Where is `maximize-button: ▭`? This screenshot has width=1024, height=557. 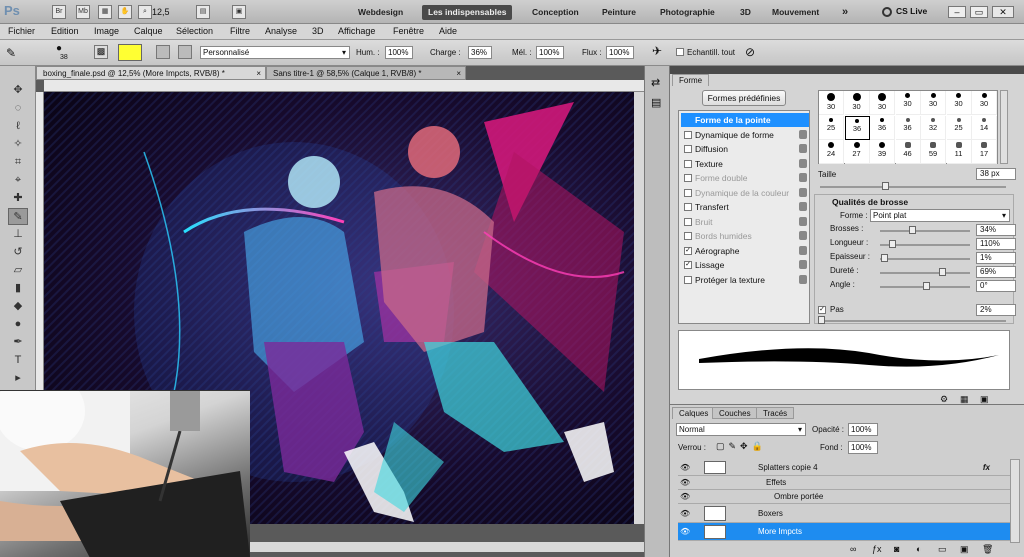 maximize-button: ▭ is located at coordinates (979, 12).